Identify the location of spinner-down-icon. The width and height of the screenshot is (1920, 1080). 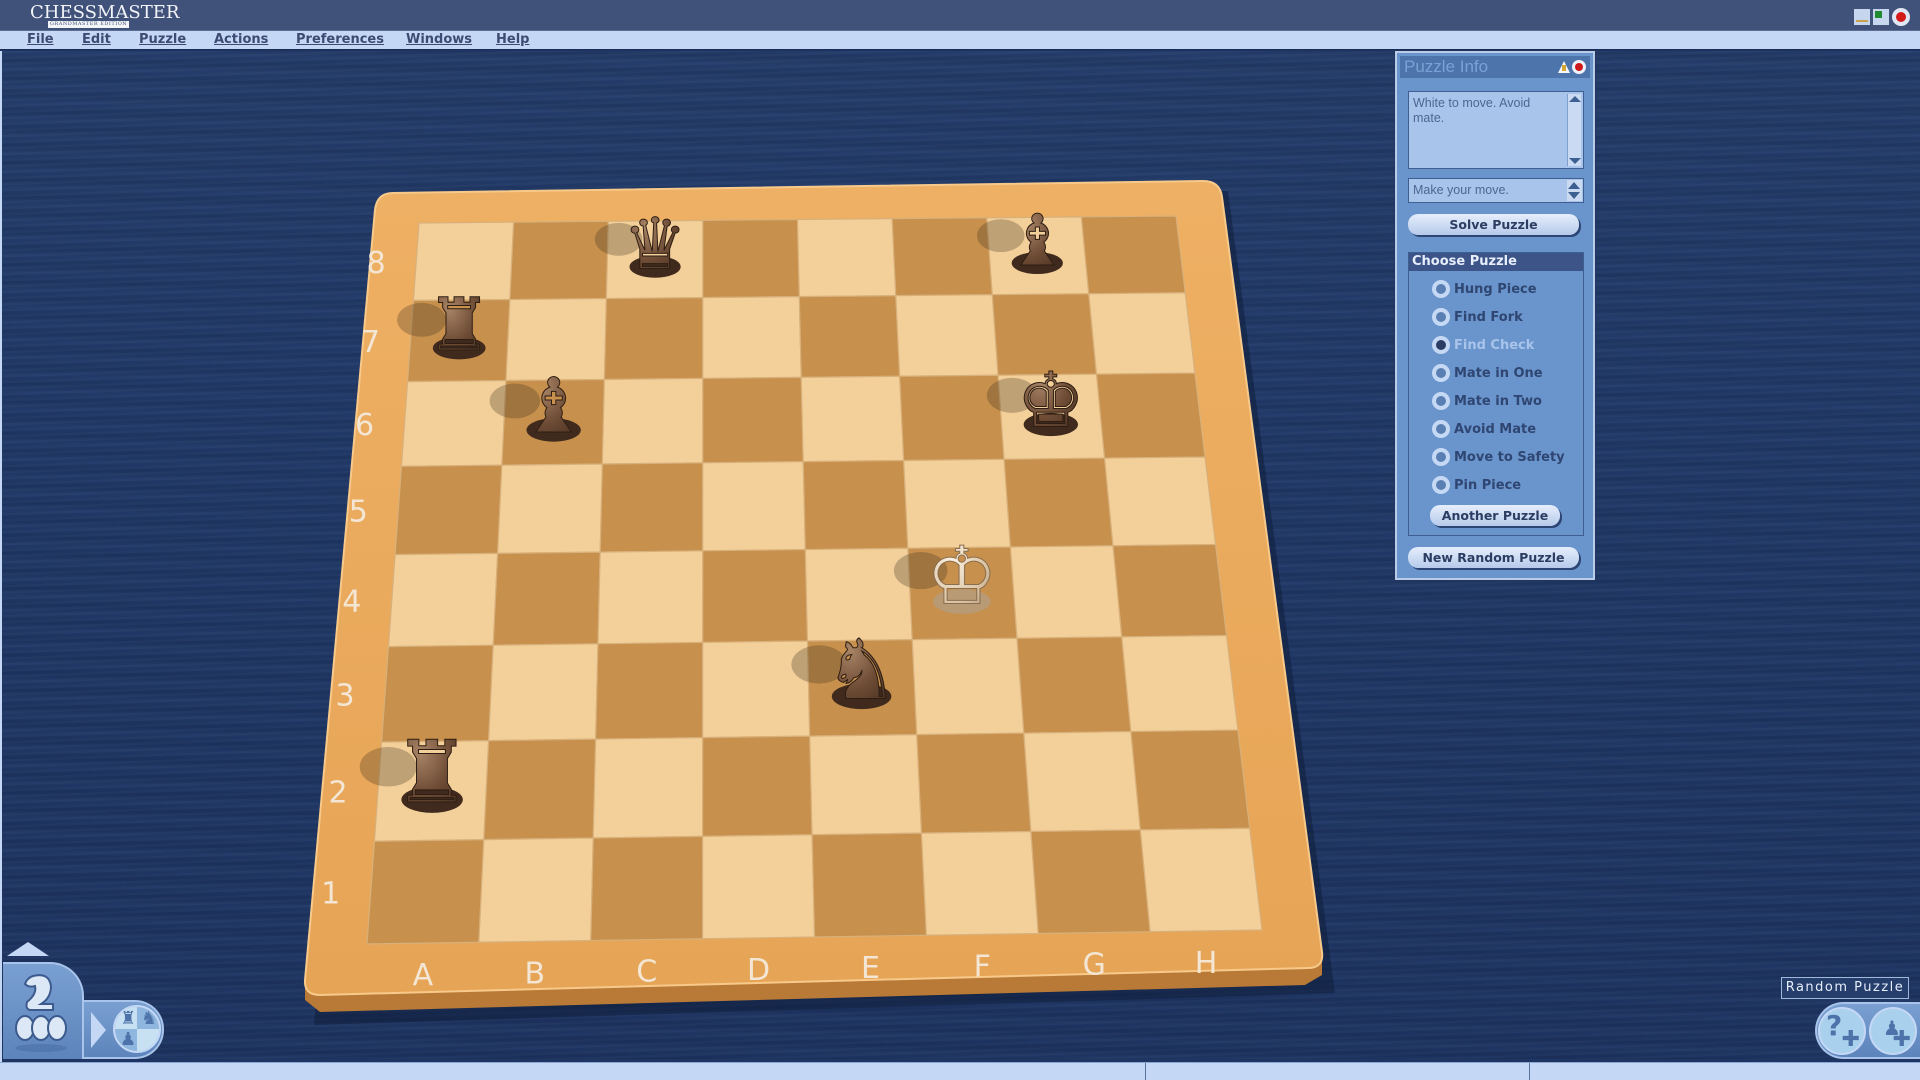
(1574, 195).